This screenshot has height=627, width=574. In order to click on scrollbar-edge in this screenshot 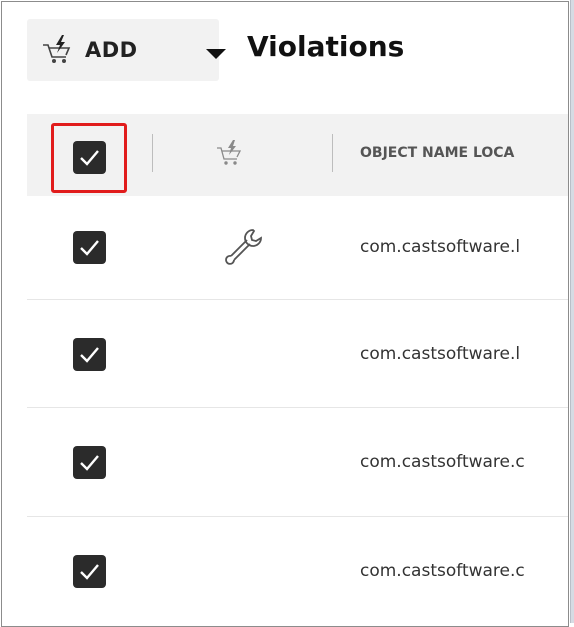, I will do `click(572, 311)`.